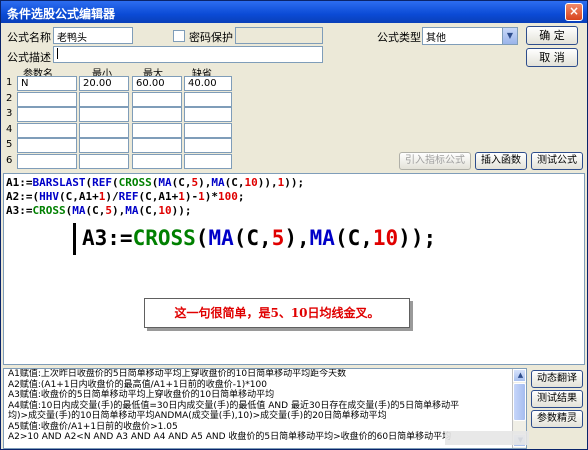  What do you see at coordinates (519, 375) in the screenshot?
I see `scroll-up-icon: ▲` at bounding box center [519, 375].